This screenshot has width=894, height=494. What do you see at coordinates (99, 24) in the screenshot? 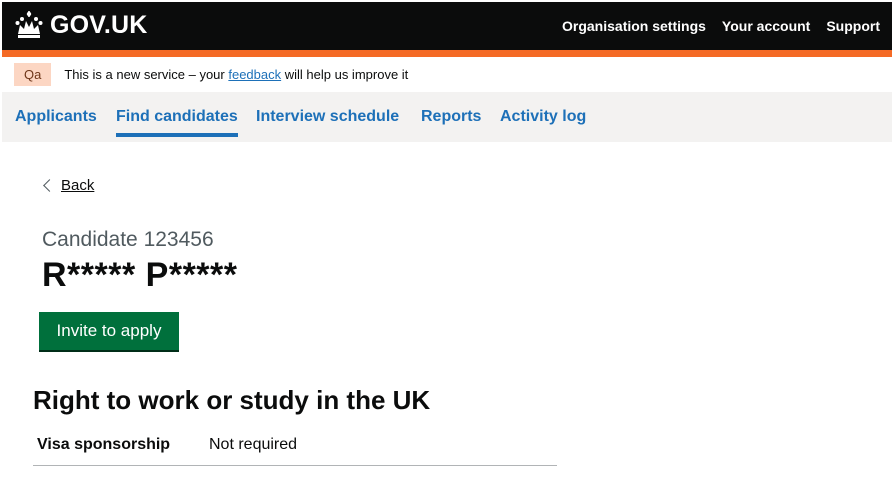
I see `logo-text: GOV.UK` at bounding box center [99, 24].